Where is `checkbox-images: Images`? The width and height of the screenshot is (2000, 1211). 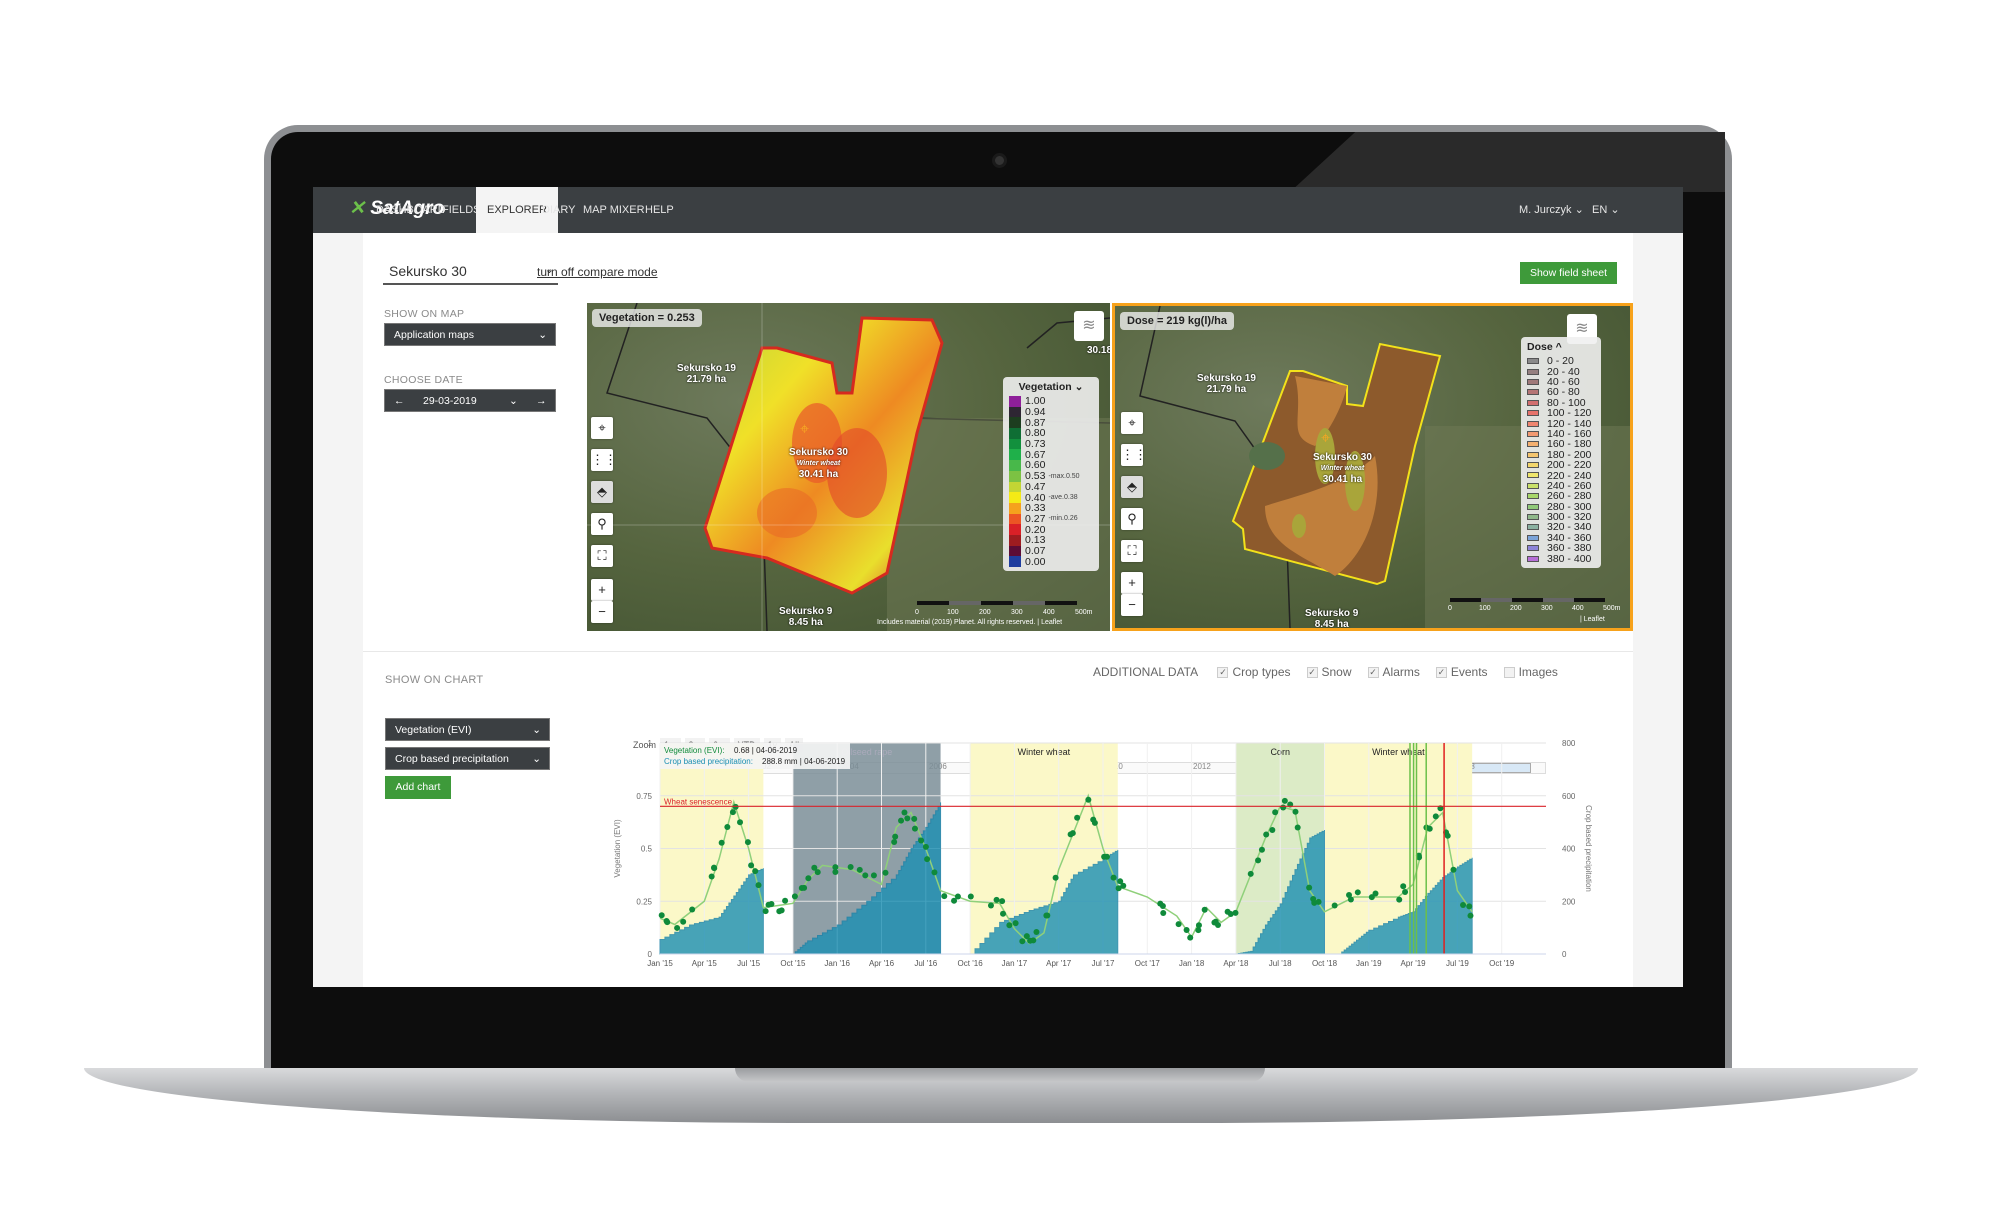 checkbox-images: Images is located at coordinates (1530, 672).